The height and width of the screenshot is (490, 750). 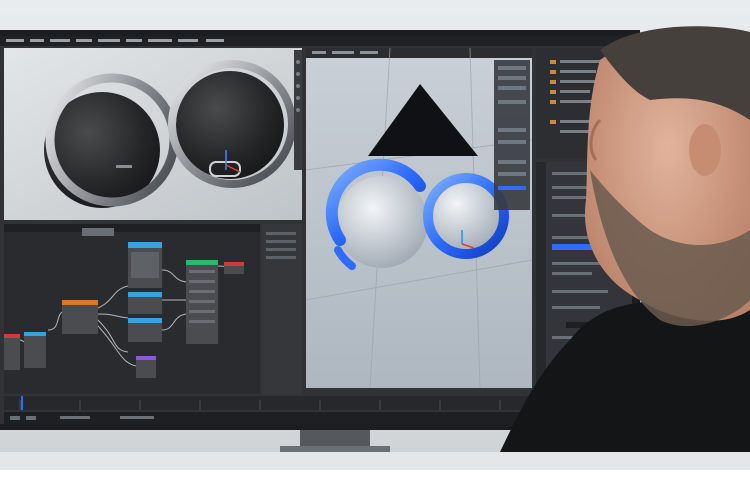 I want to click on monitor-stand, so click(x=335, y=438).